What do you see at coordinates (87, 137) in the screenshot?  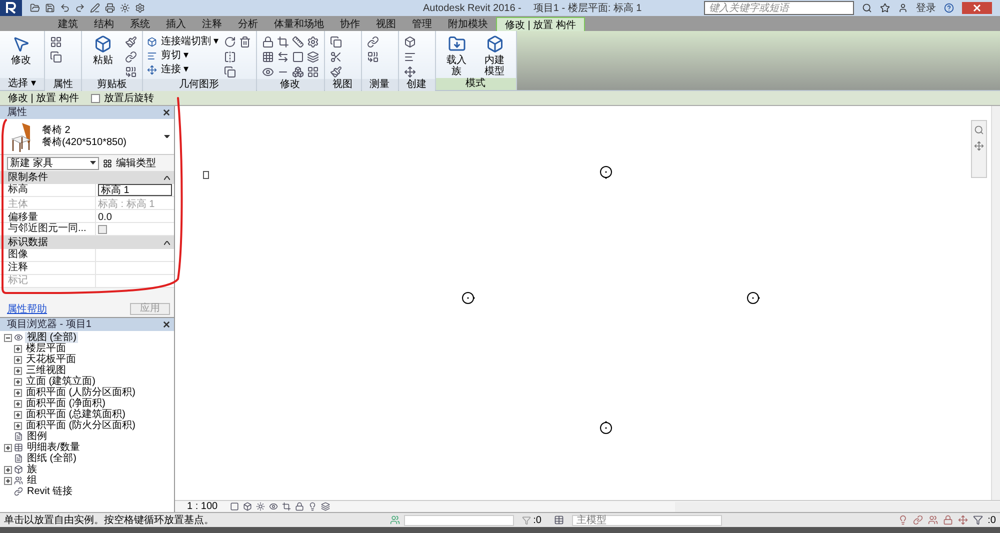 I see `type-selector: 餐椅 2 餐椅(420*510*850)` at bounding box center [87, 137].